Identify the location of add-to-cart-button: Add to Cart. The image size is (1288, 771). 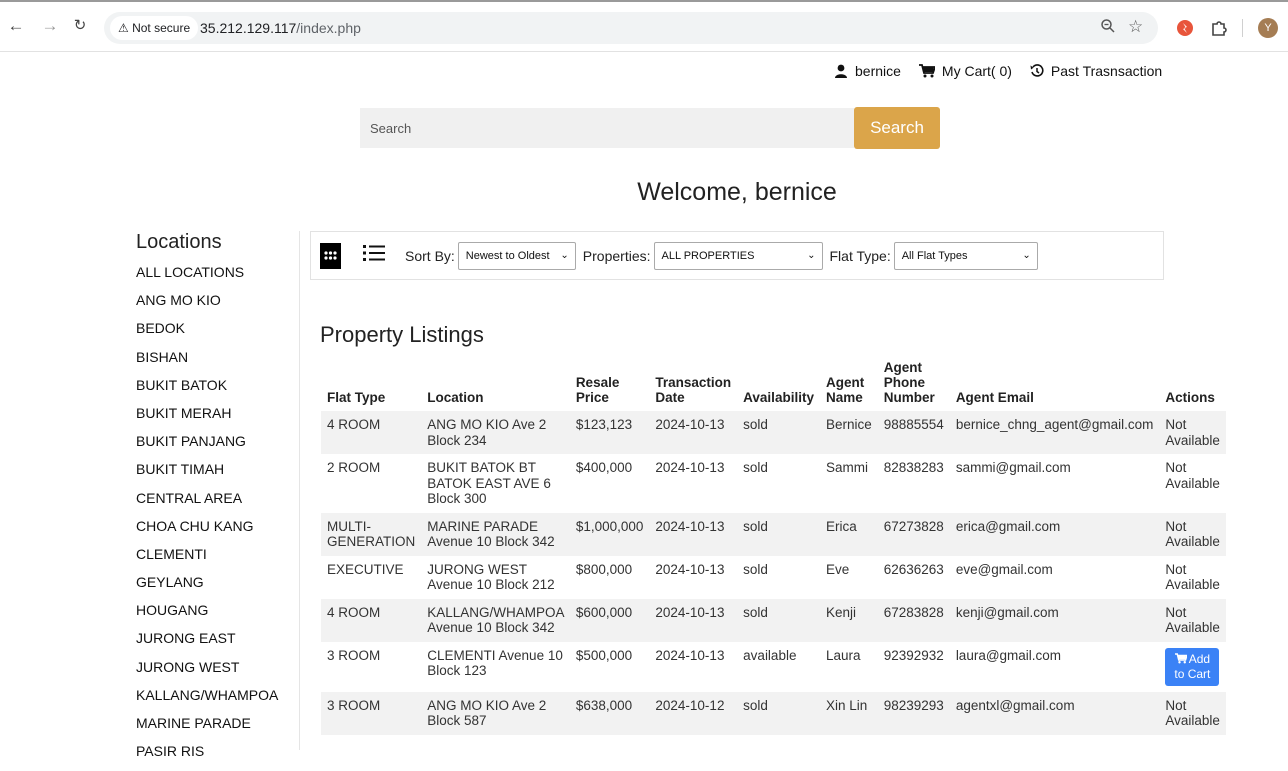
(1192, 666).